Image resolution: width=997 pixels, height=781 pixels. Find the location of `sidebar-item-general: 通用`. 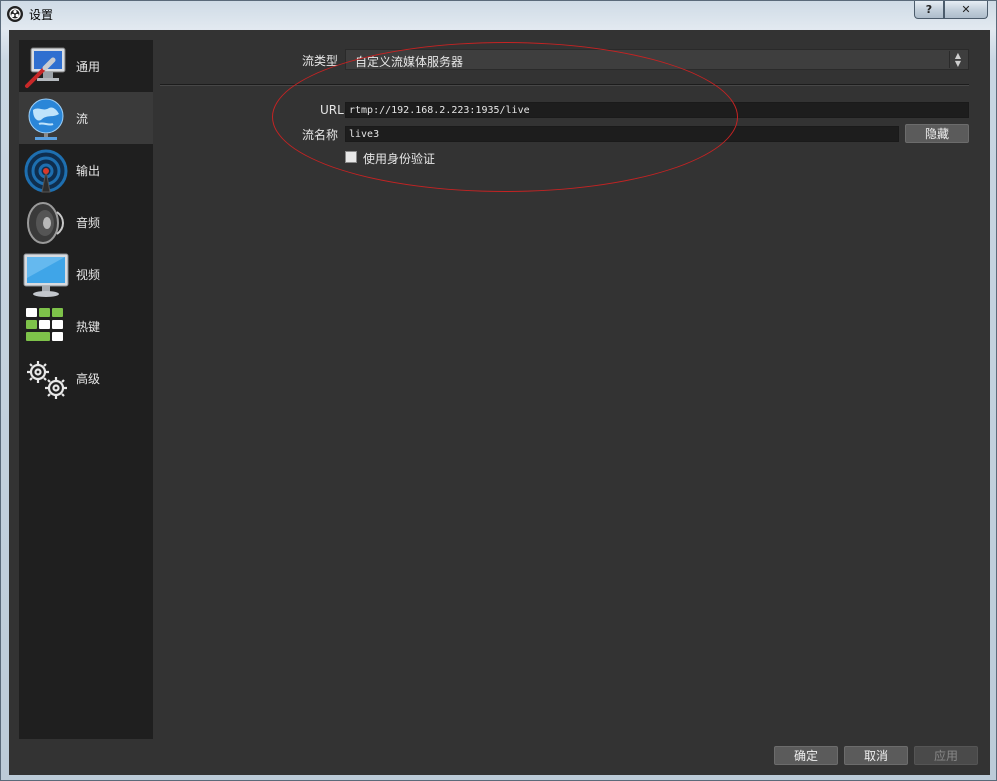

sidebar-item-general: 通用 is located at coordinates (86, 66).